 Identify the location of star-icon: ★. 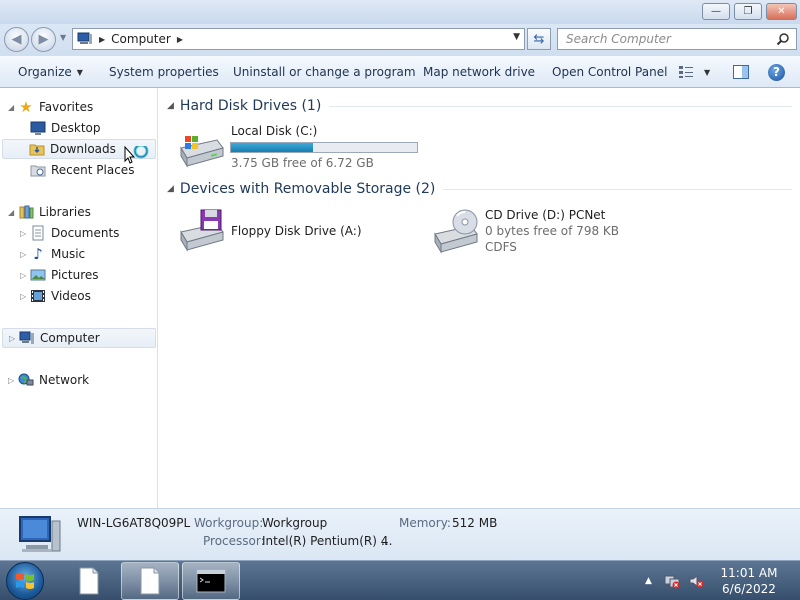
(26, 107).